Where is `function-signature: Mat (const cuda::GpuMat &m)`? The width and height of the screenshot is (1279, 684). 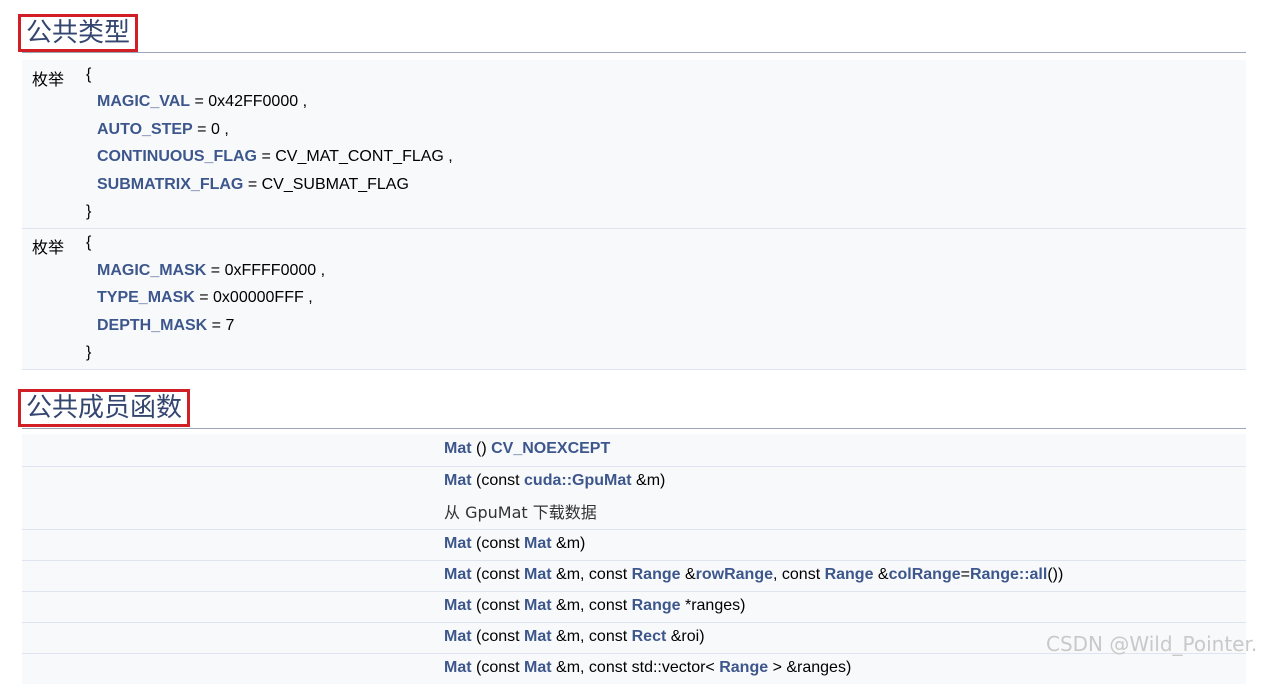 function-signature: Mat (const cuda::GpuMat &m) is located at coordinates (554, 481).